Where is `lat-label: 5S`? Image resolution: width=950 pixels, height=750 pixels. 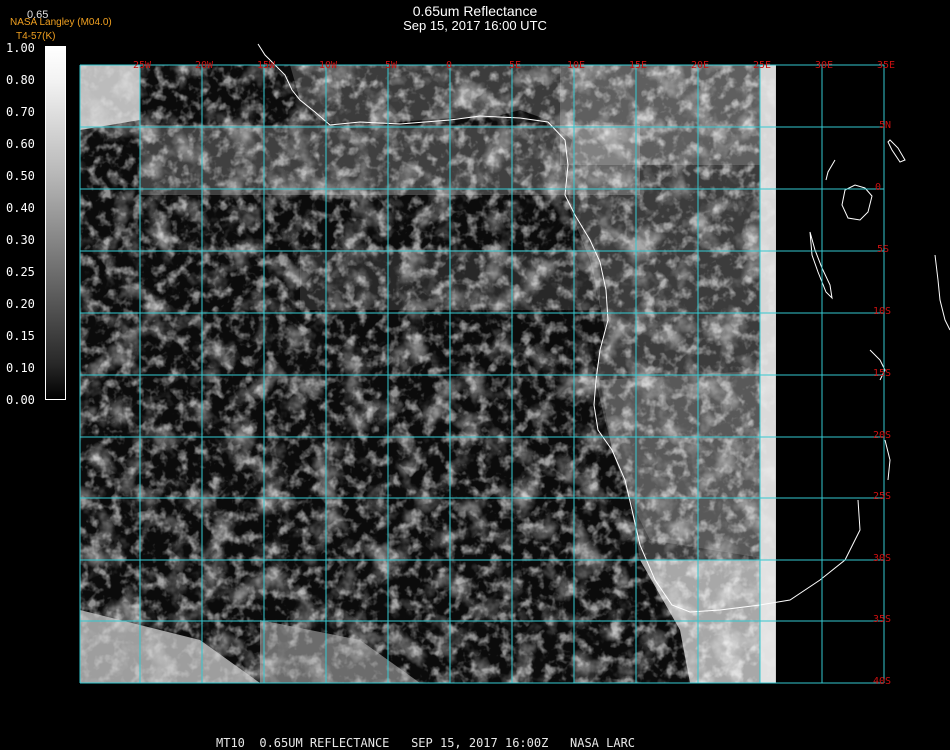
lat-label: 5S is located at coordinates (883, 249).